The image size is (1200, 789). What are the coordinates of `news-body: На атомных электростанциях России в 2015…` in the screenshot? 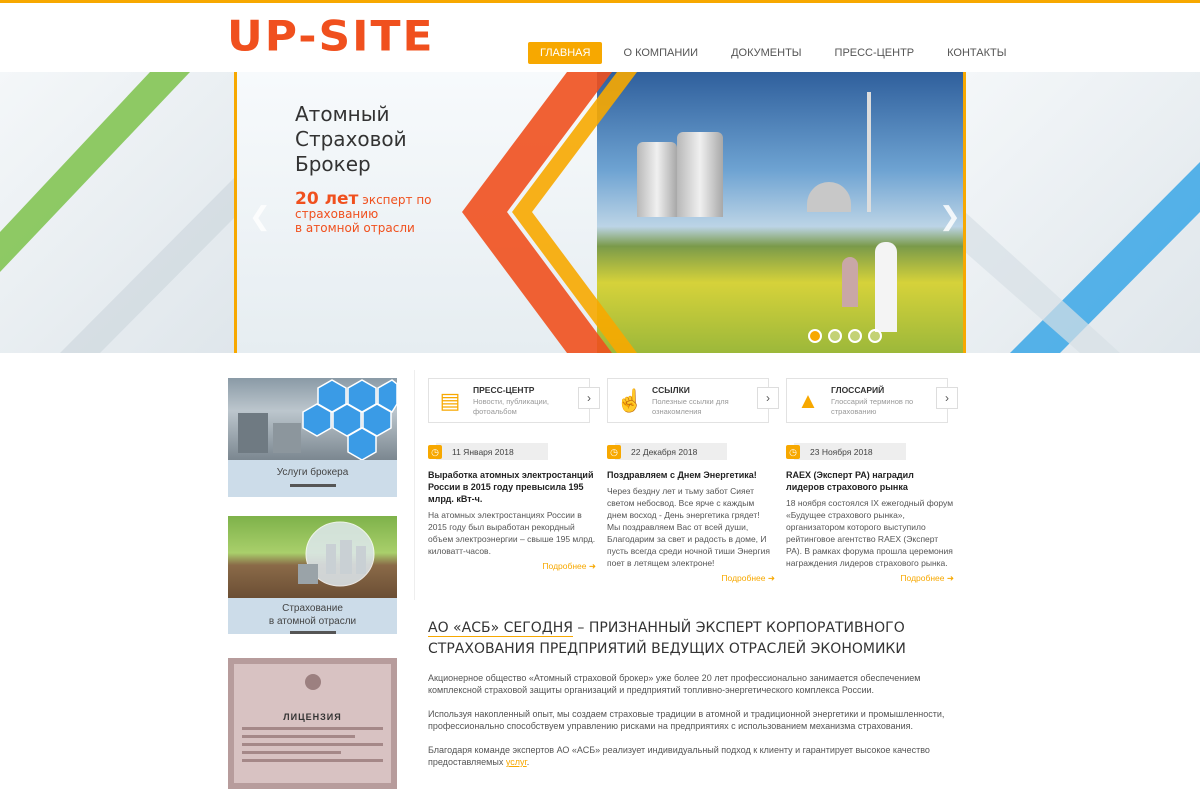 It's located at (512, 533).